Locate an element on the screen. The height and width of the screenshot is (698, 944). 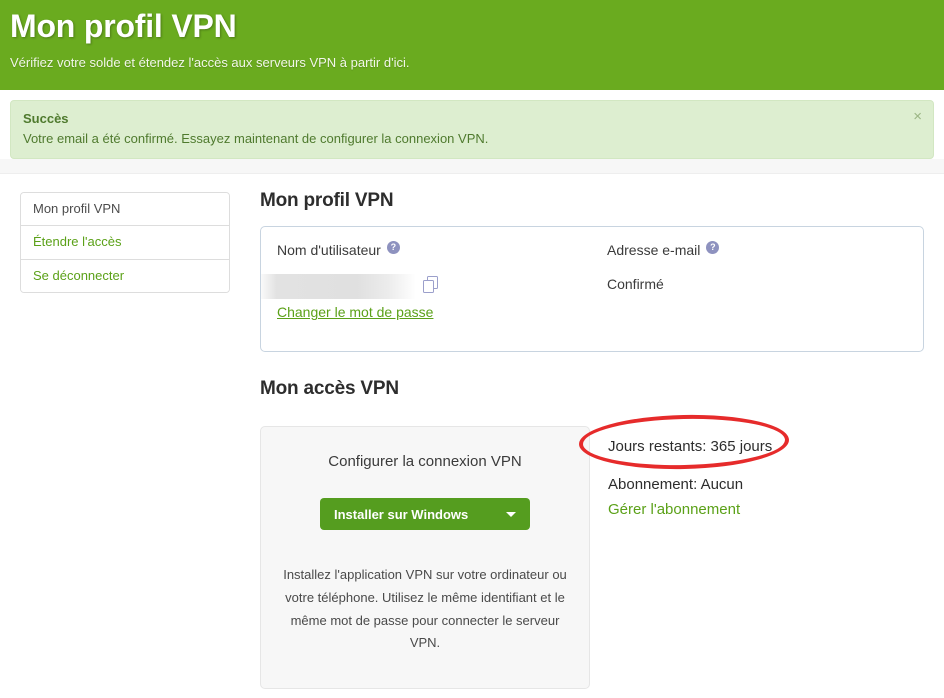
install-windows-button: Installer sur Windows is located at coordinates (425, 514).